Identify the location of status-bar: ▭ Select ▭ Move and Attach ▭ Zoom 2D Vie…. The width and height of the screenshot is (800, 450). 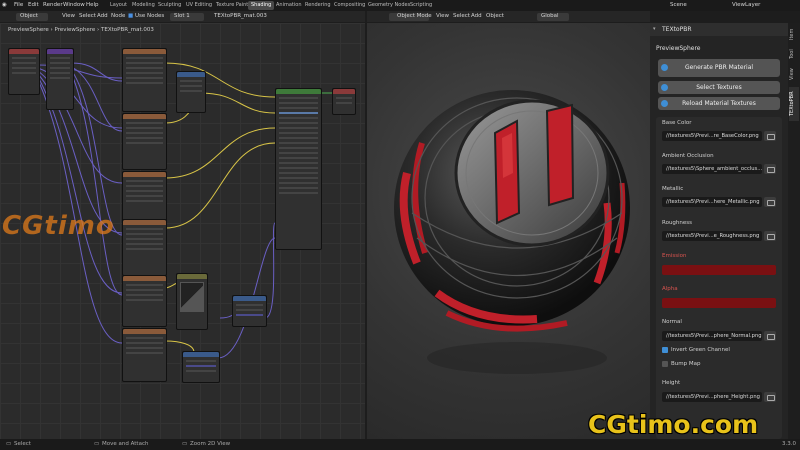
(400, 444).